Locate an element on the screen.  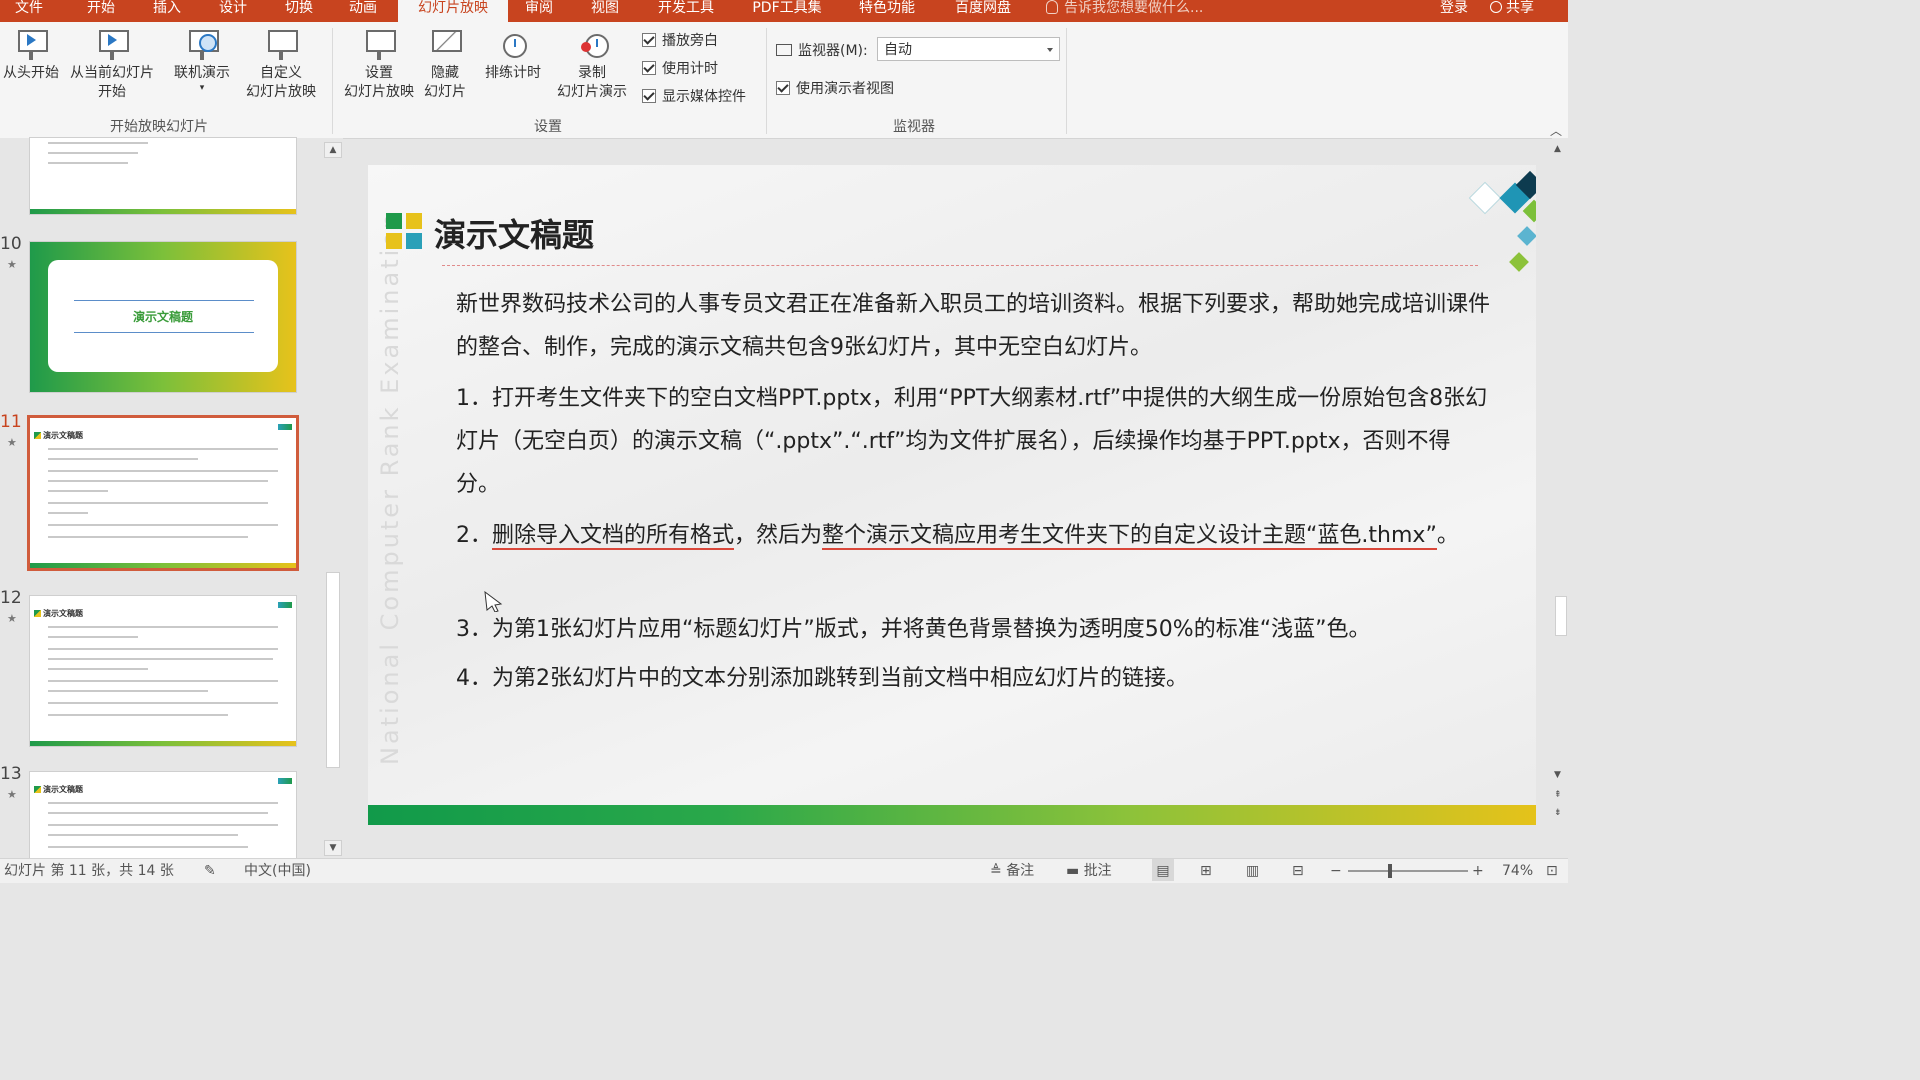
from-current-button: 从当前幻灯片 开始 is located at coordinates (112, 65).